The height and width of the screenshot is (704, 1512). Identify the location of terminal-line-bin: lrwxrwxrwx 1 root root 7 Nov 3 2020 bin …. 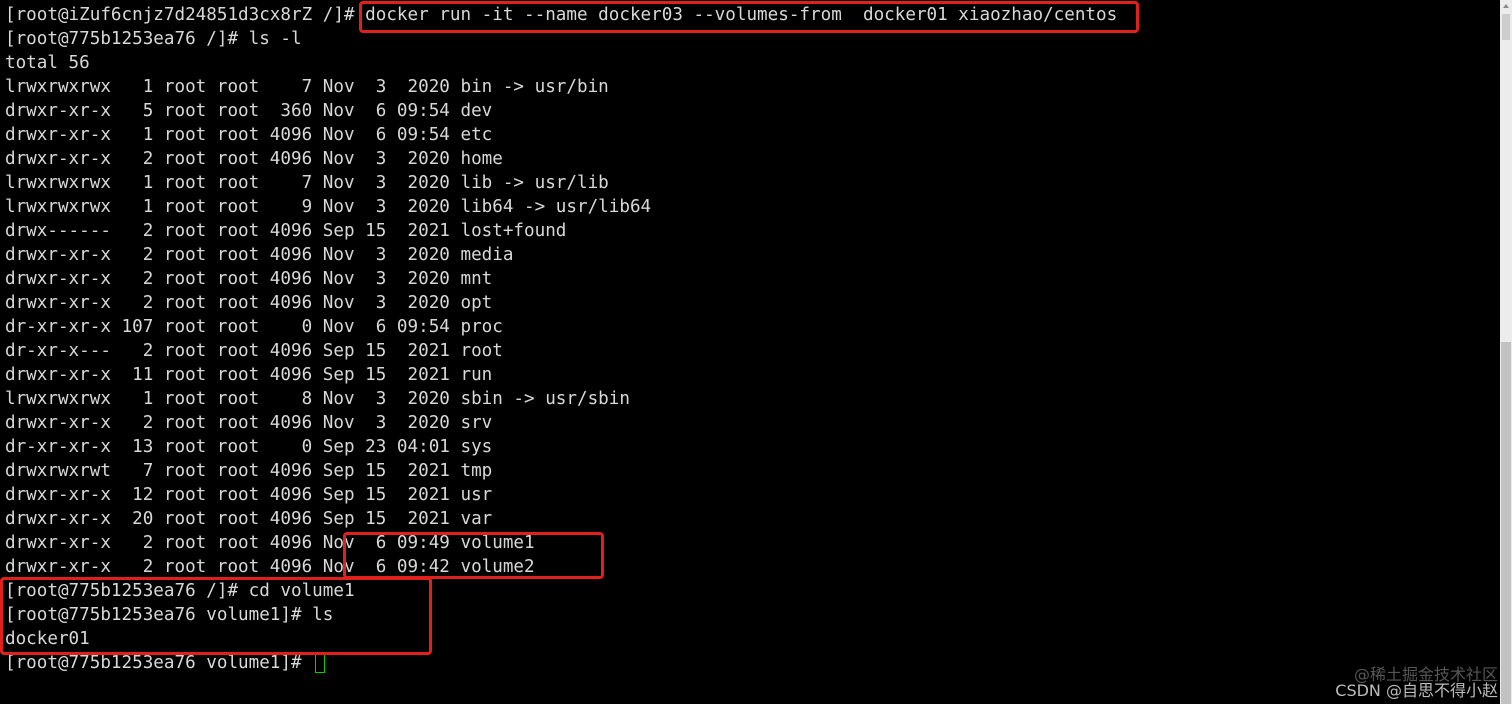
(307, 87).